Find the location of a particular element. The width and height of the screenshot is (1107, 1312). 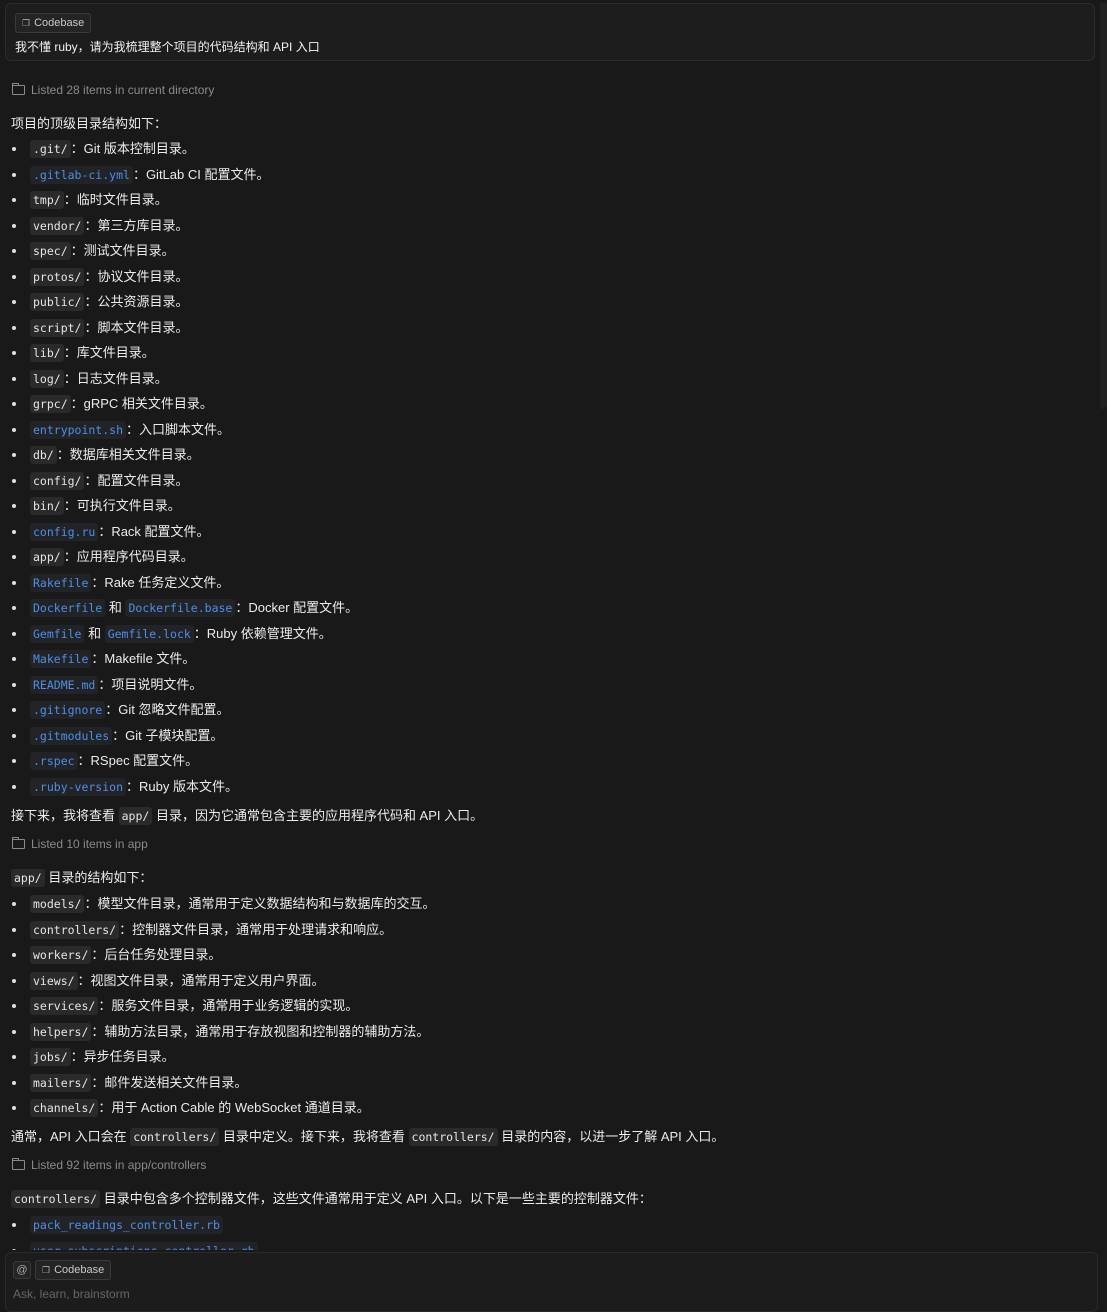

file-link: Makefile is located at coordinates (61, 659).